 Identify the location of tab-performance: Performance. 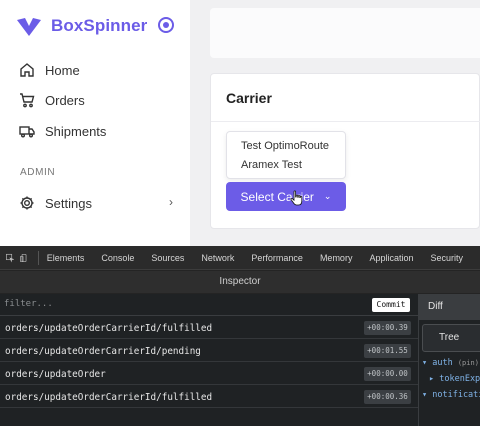
(277, 258).